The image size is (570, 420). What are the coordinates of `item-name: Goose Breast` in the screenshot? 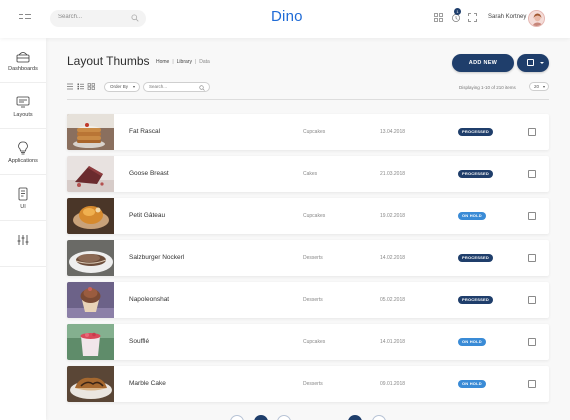 It's located at (149, 173).